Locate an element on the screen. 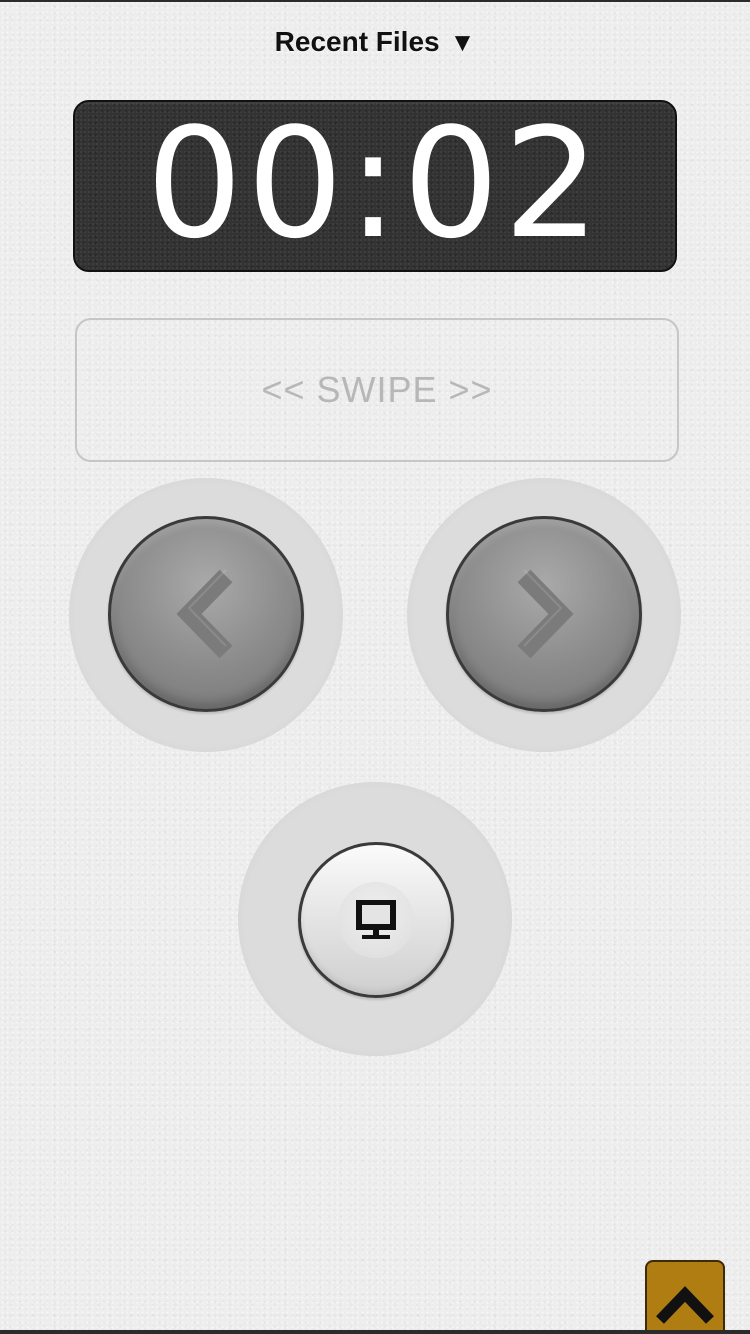 Image resolution: width=750 pixels, height=1334 pixels. monitor-icon is located at coordinates (376, 919).